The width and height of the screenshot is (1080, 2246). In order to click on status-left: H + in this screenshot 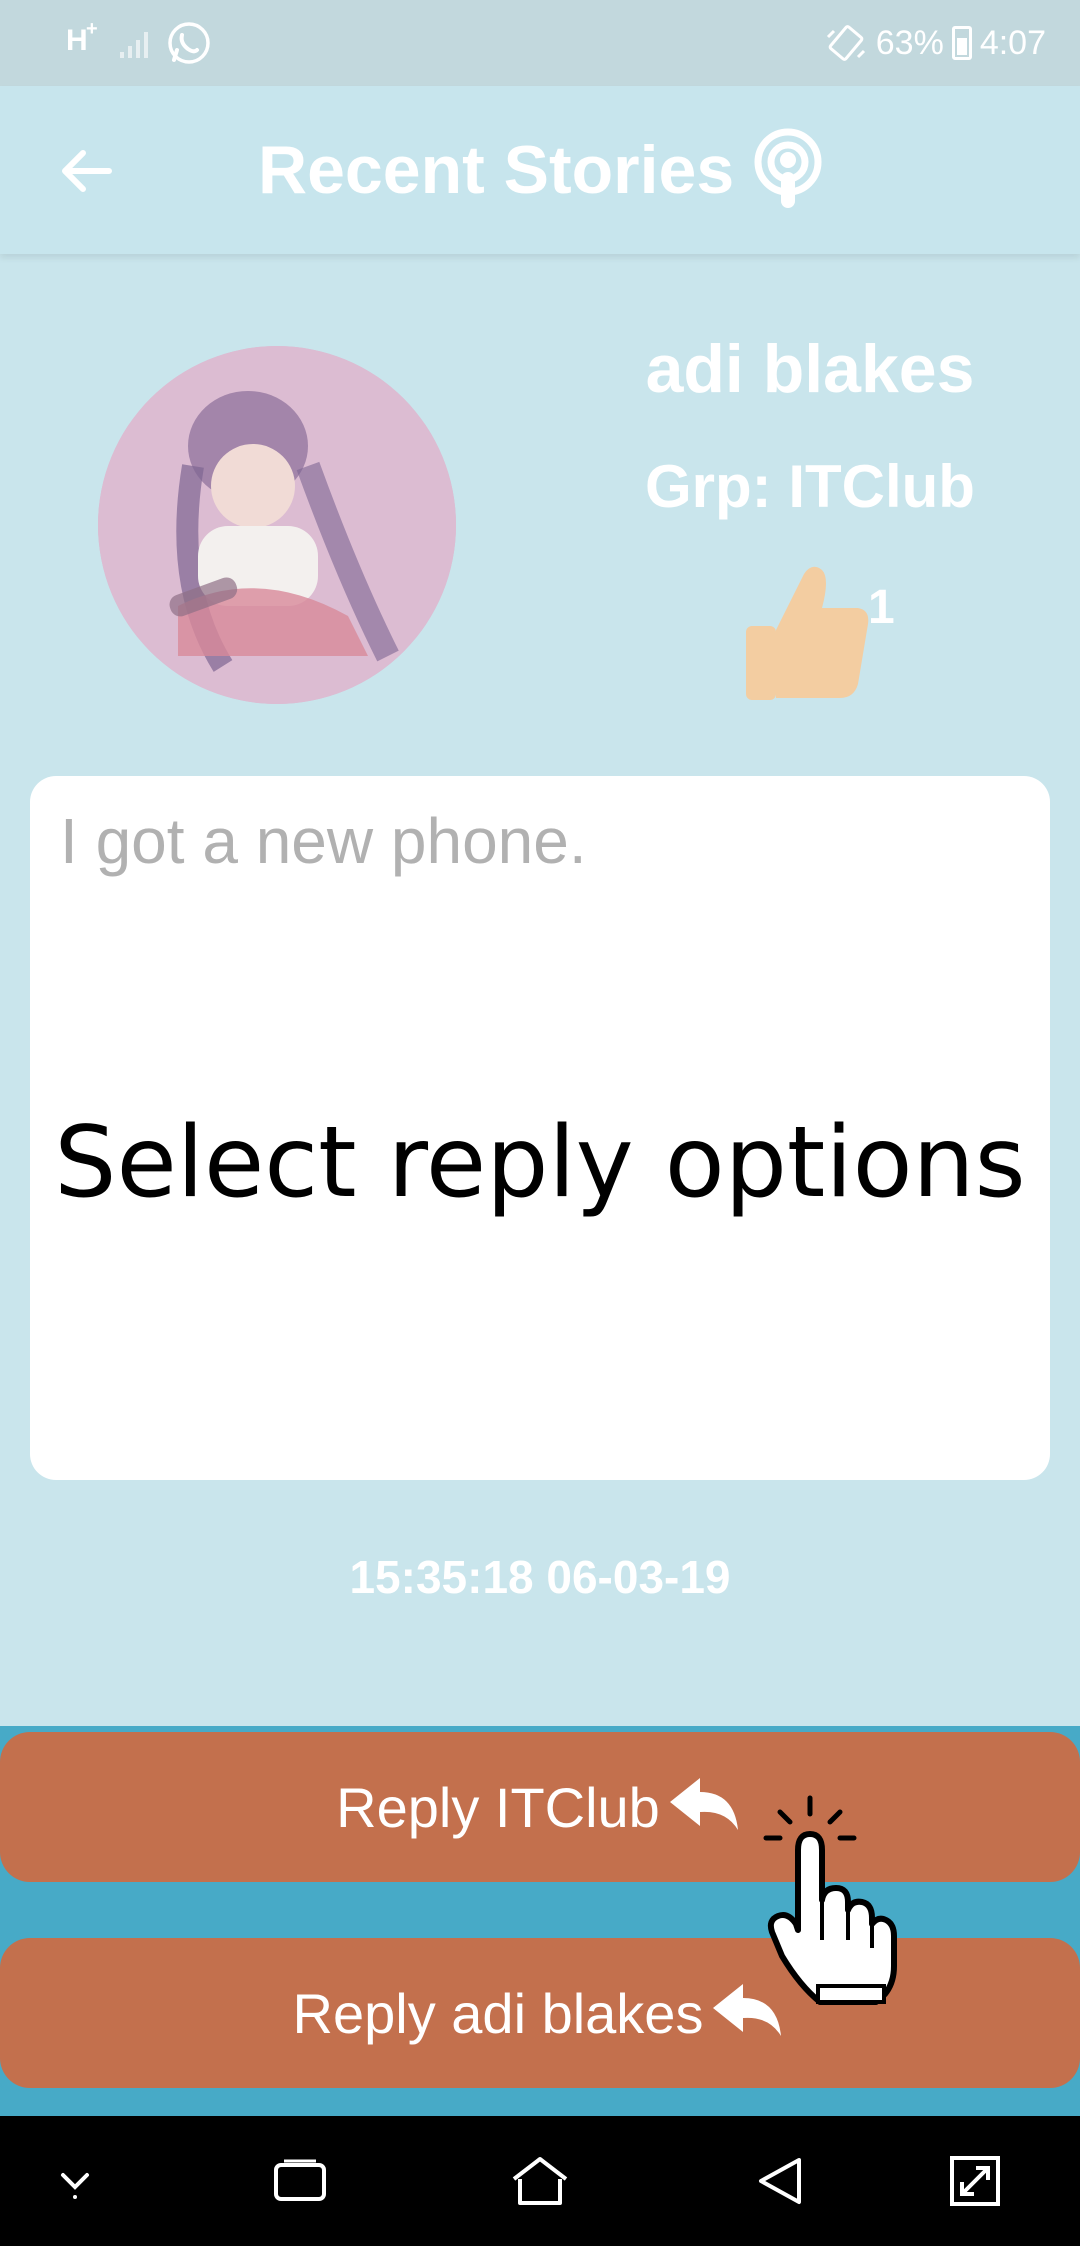, I will do `click(137, 43)`.